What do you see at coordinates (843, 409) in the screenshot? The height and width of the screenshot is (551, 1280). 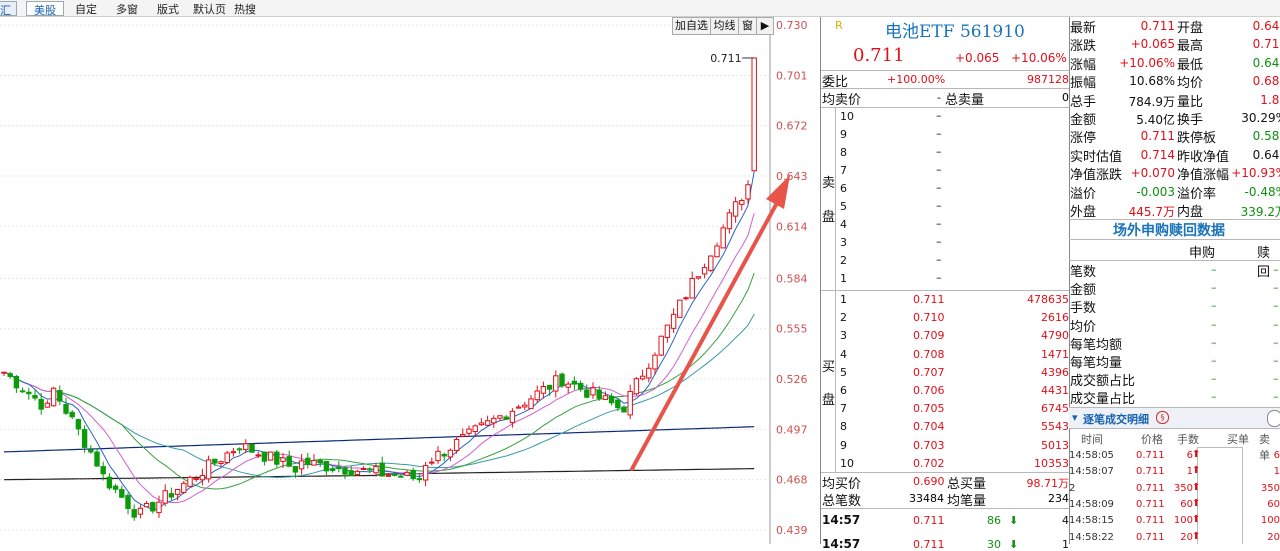 I see `buy-level: 7` at bounding box center [843, 409].